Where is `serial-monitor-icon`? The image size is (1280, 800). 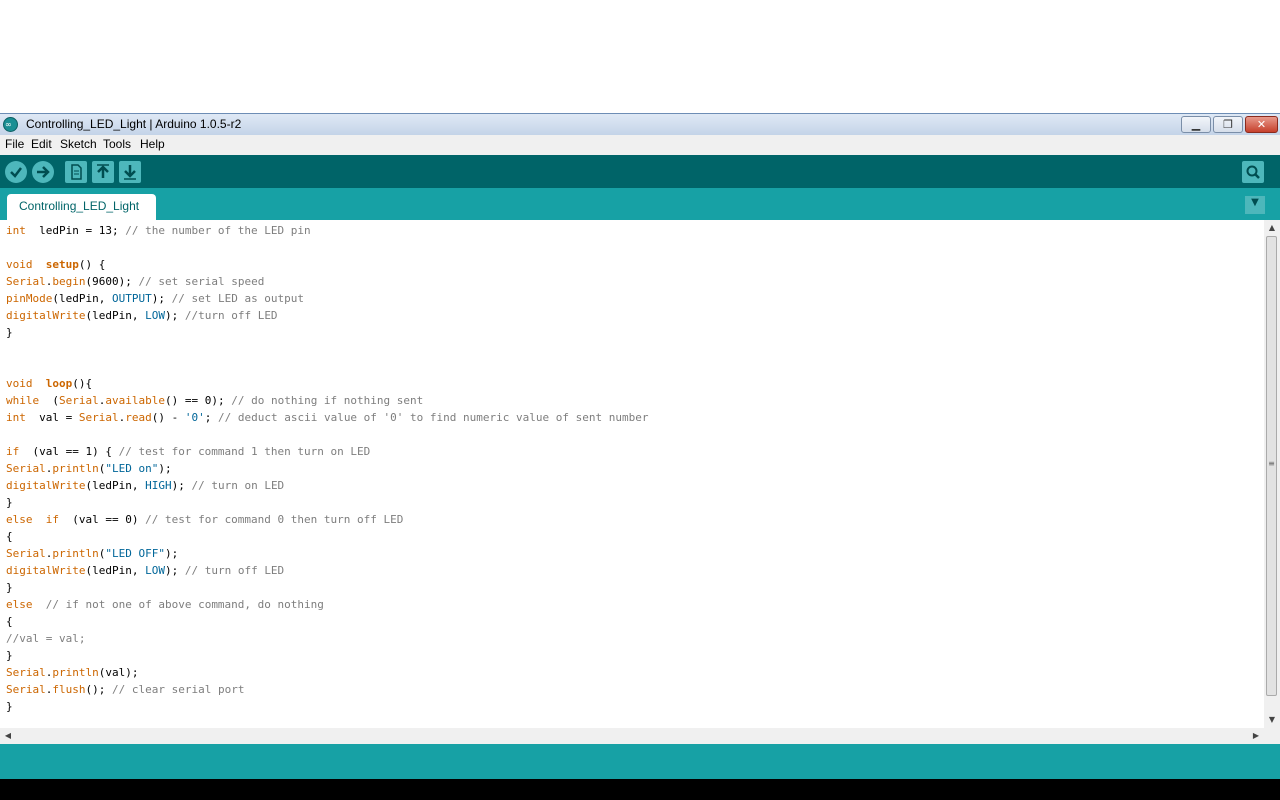
serial-monitor-icon is located at coordinates (1253, 172).